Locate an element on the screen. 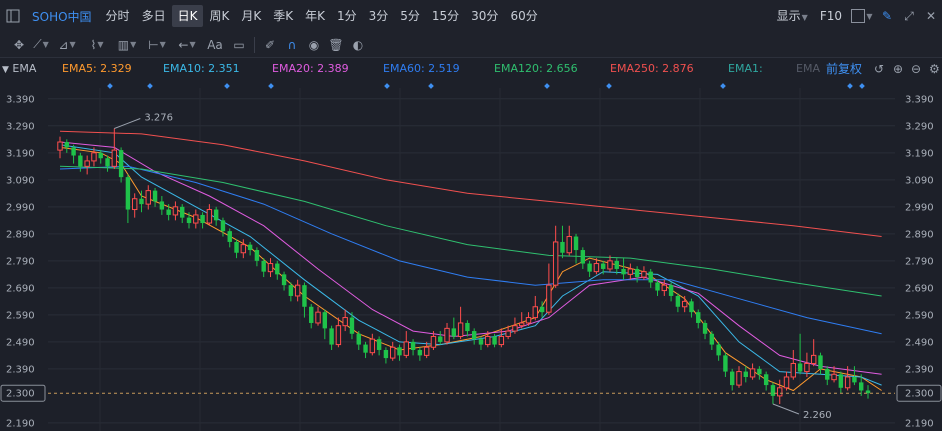 The height and width of the screenshot is (431, 942). period-tab: 季K is located at coordinates (283, 16).